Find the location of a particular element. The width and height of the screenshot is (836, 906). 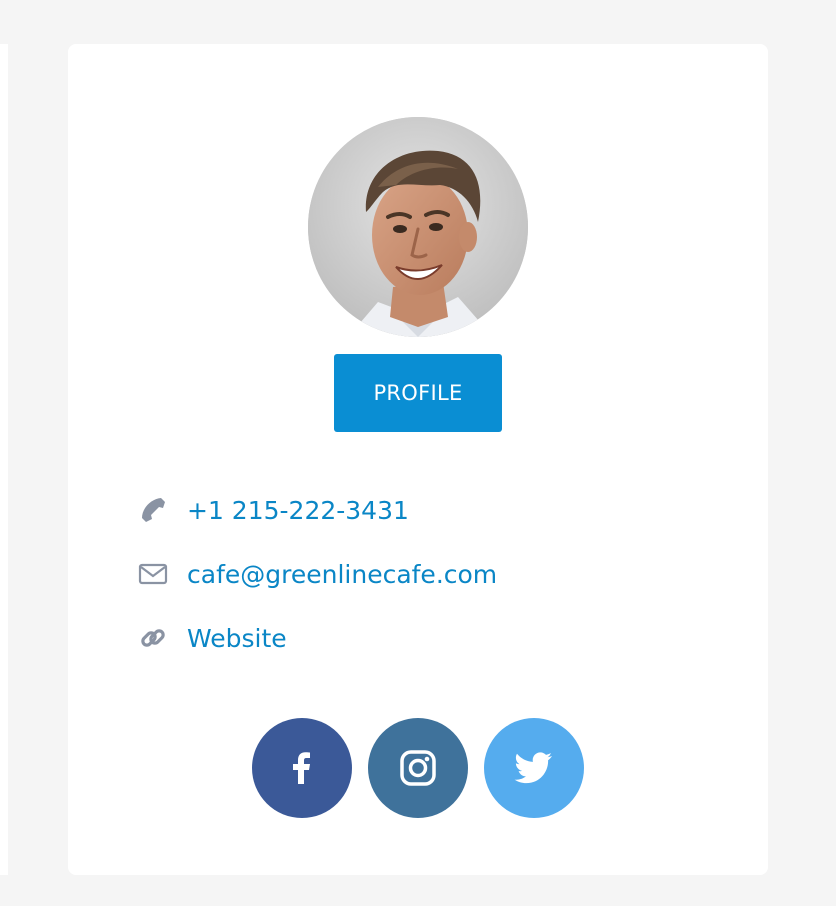

twitter-icon is located at coordinates (533, 768).